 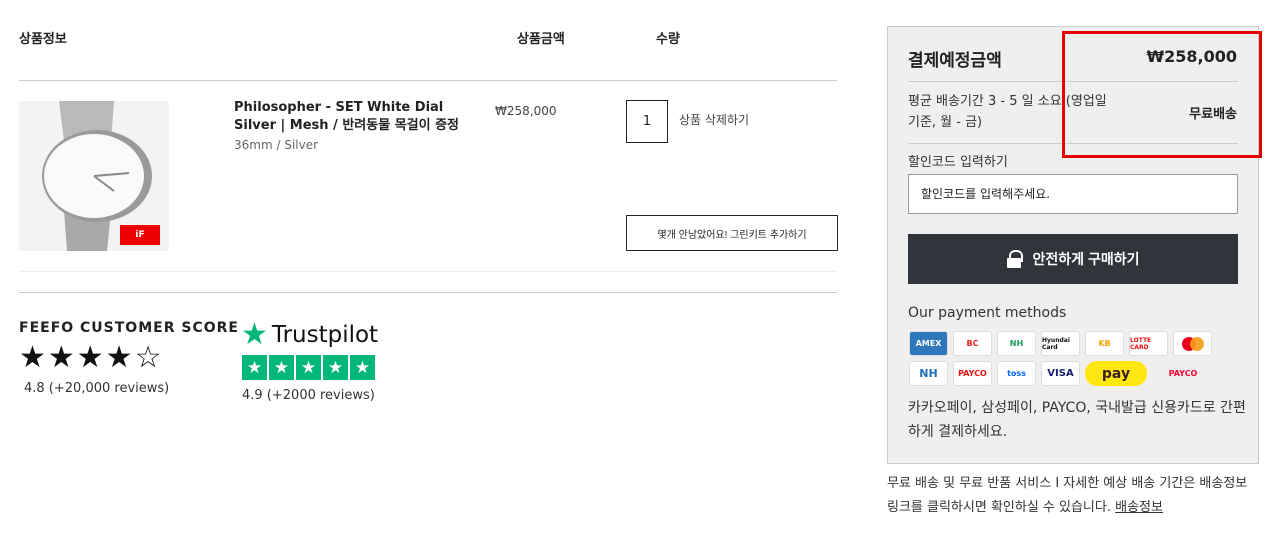 What do you see at coordinates (541, 39) in the screenshot?
I see `header-price: 상품금액` at bounding box center [541, 39].